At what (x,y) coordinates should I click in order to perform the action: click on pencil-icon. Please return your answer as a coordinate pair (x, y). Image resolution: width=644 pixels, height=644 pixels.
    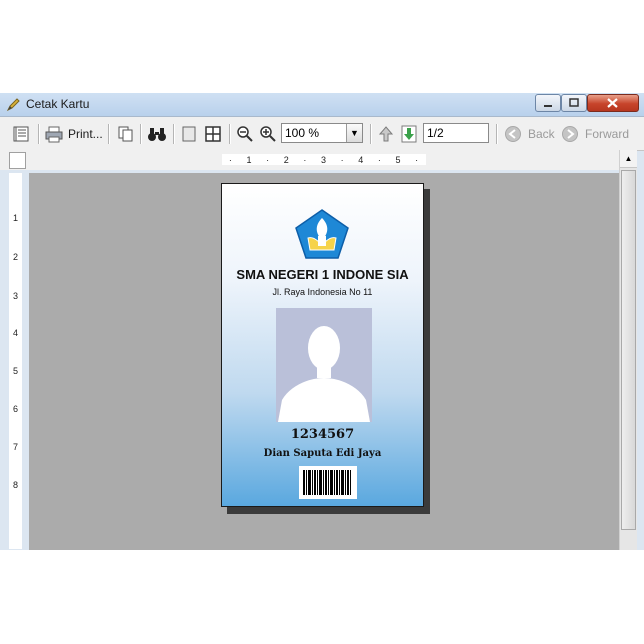
    Looking at the image, I should click on (13, 105).